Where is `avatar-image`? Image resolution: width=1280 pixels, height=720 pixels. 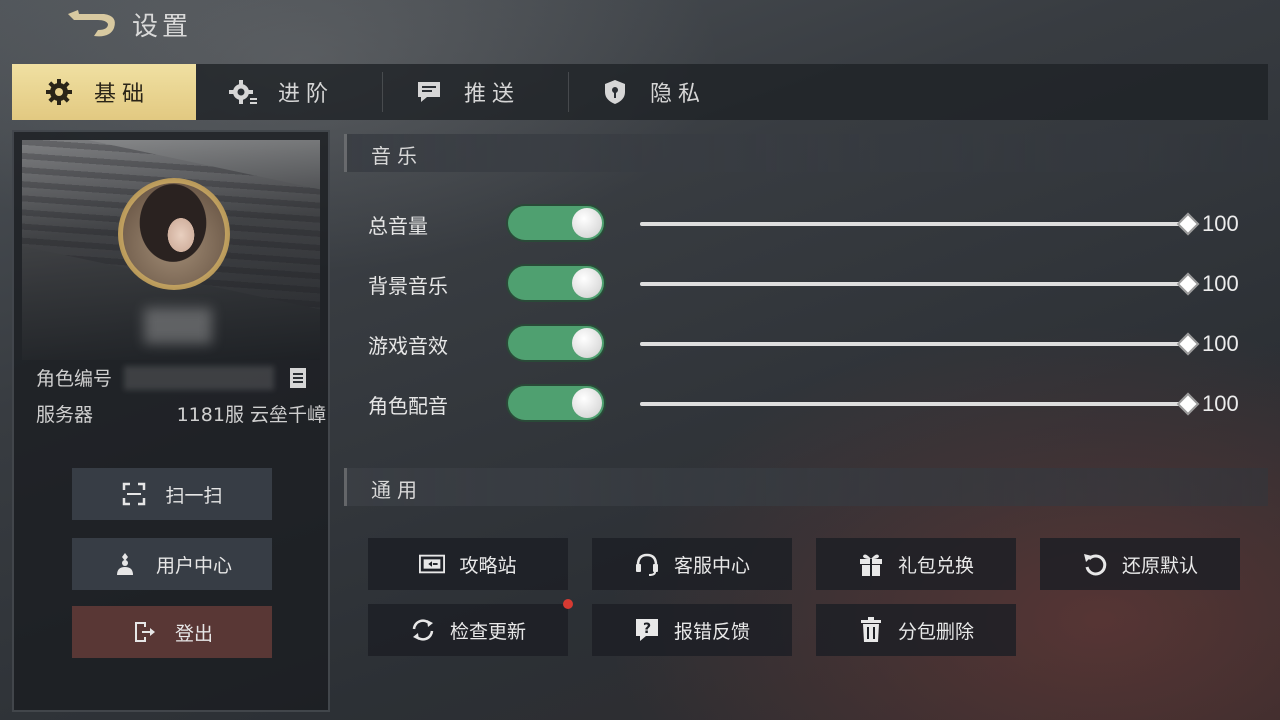 avatar-image is located at coordinates (174, 234).